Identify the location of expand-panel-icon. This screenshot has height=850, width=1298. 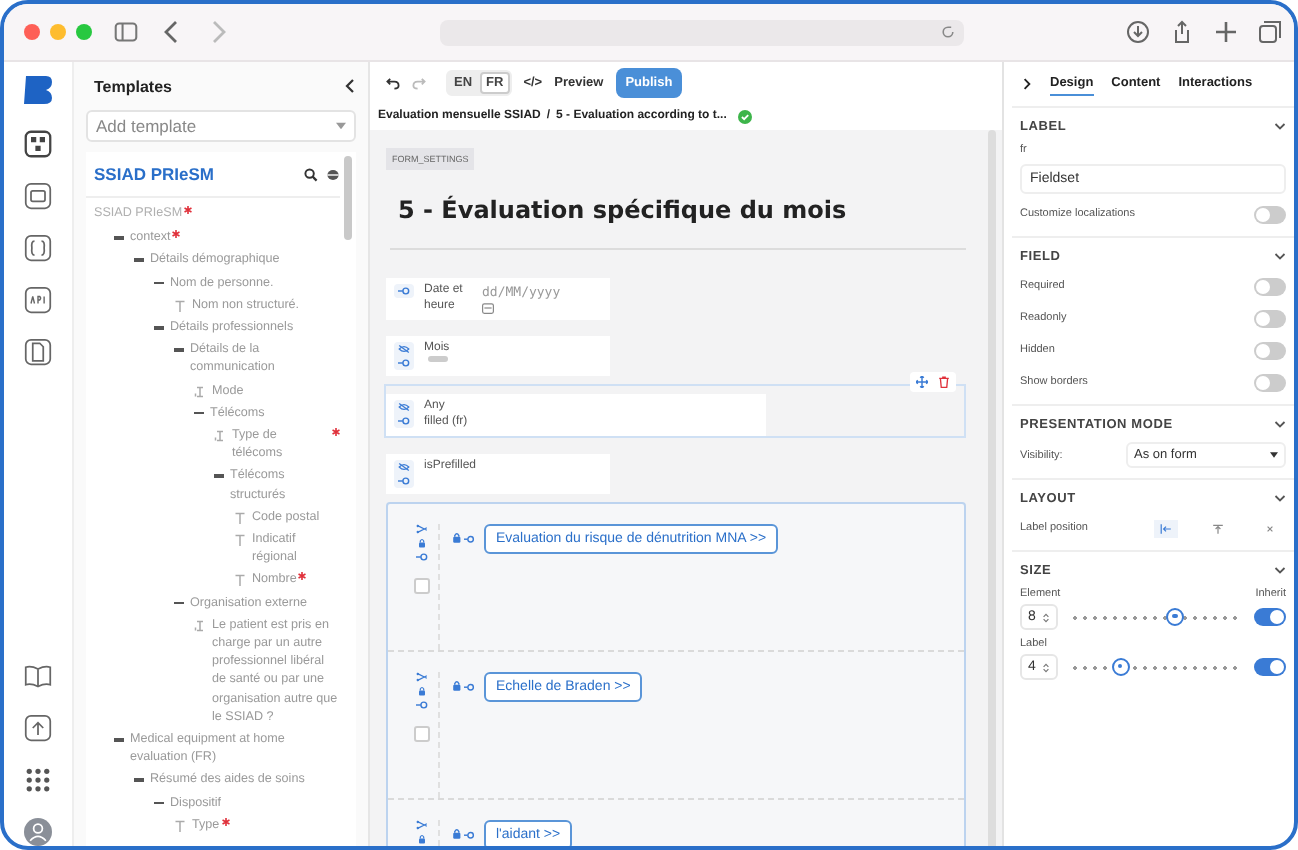
(1027, 84).